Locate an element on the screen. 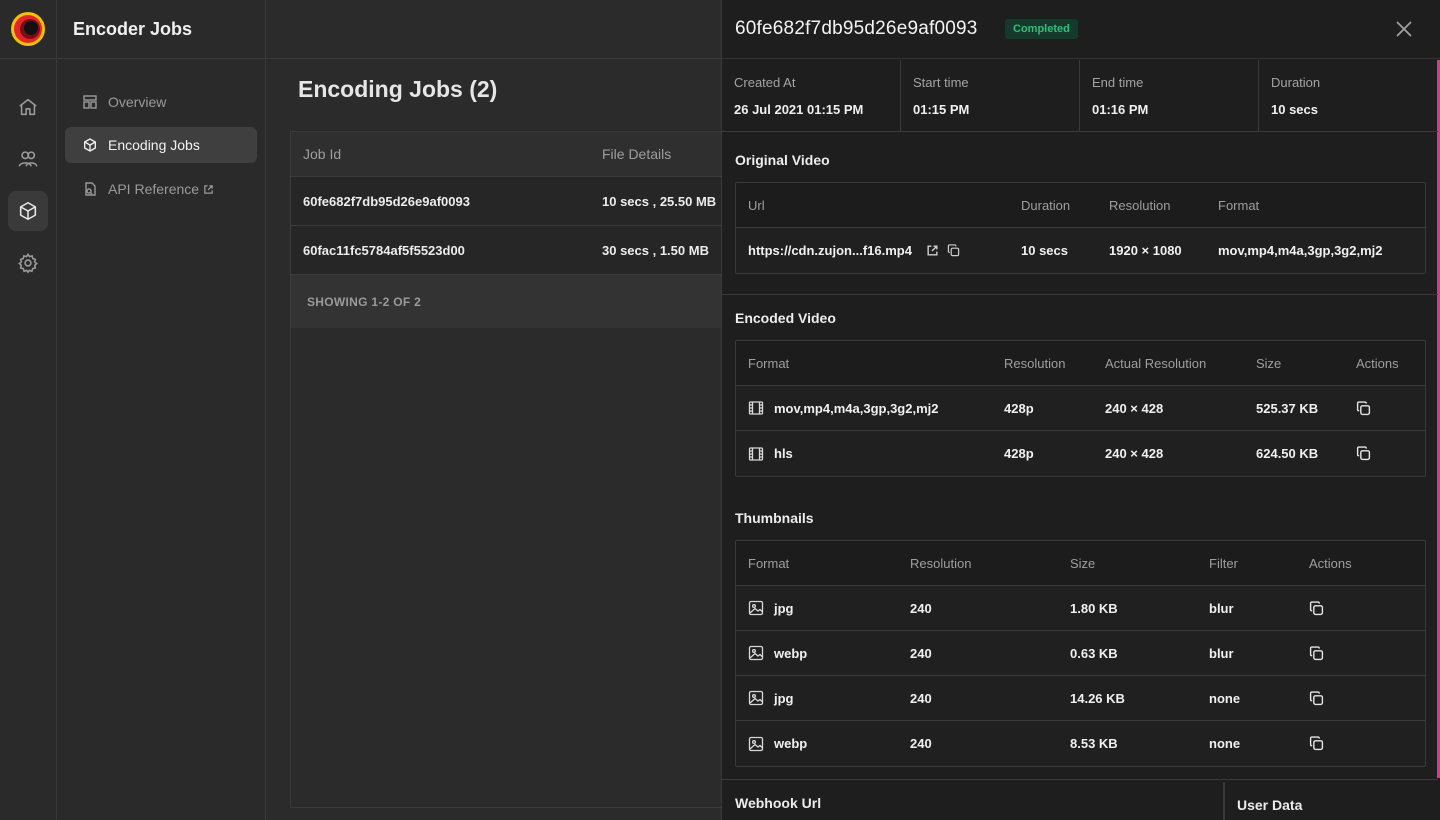 This screenshot has height=820, width=1440. page-title: Encoding Jobs (2) is located at coordinates (398, 89).